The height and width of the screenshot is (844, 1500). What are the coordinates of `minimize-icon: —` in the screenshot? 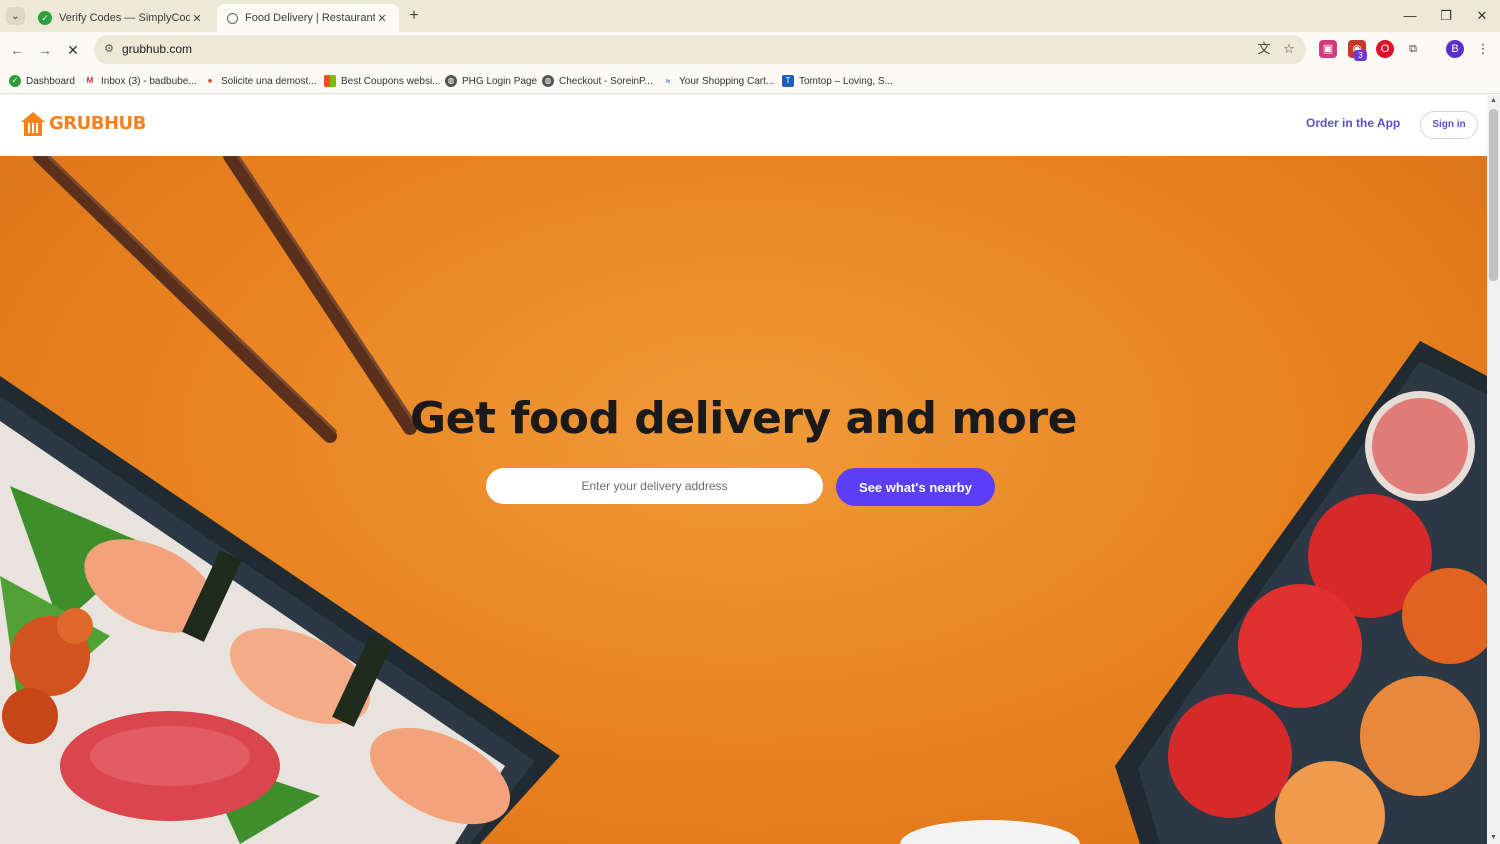 It's located at (1410, 16).